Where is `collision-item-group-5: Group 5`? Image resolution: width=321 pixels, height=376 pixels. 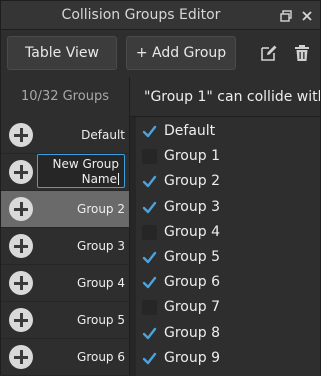
collision-item-group-5: Group 5 is located at coordinates (230, 257).